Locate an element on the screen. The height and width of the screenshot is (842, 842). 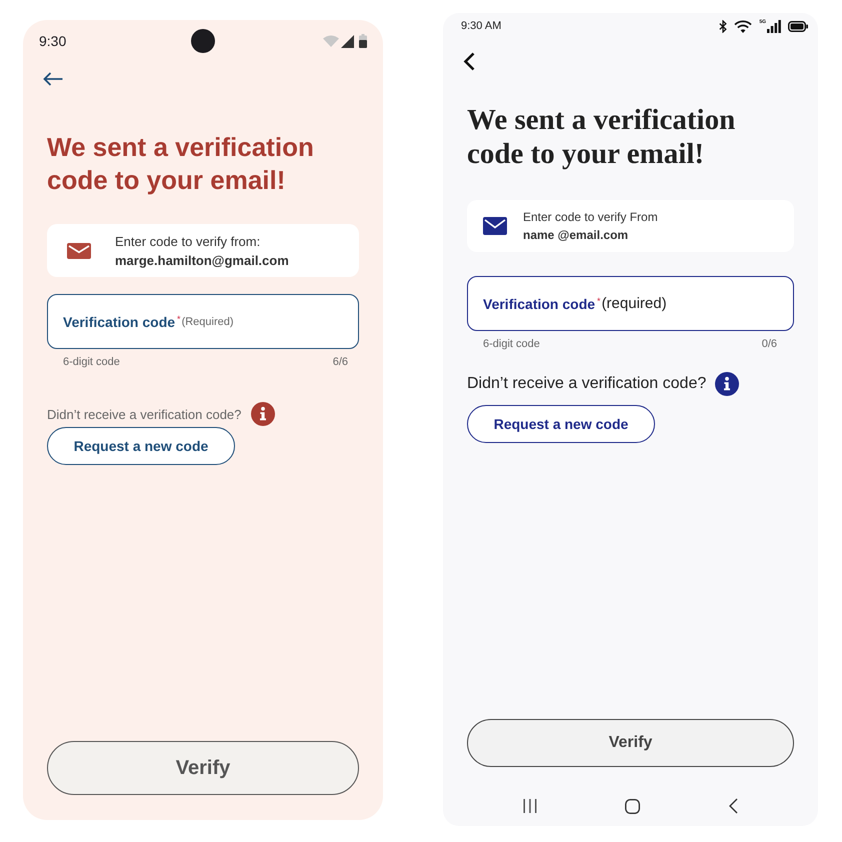
back-chevron-icon is located at coordinates (469, 61).